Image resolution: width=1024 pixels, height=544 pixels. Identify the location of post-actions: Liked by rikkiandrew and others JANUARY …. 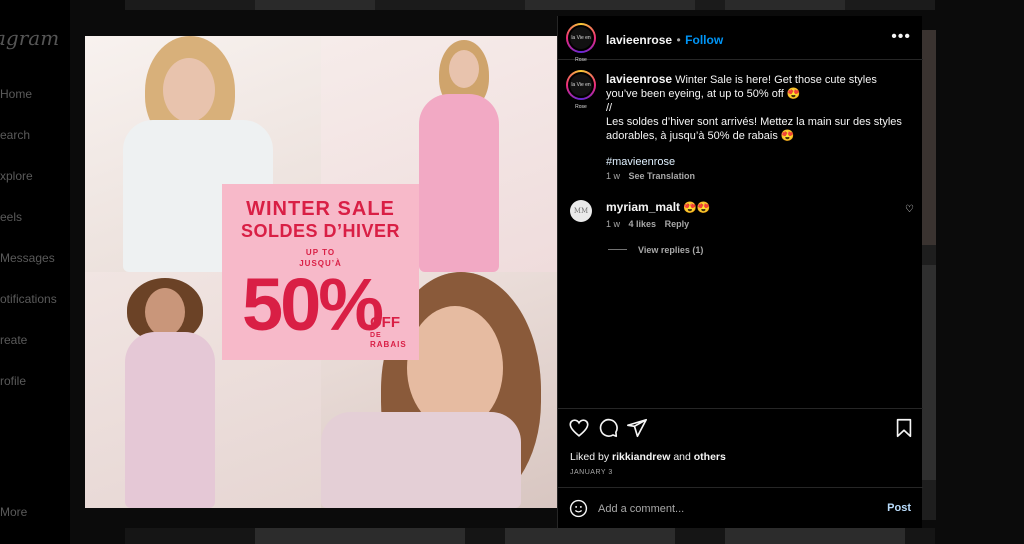
(740, 468).